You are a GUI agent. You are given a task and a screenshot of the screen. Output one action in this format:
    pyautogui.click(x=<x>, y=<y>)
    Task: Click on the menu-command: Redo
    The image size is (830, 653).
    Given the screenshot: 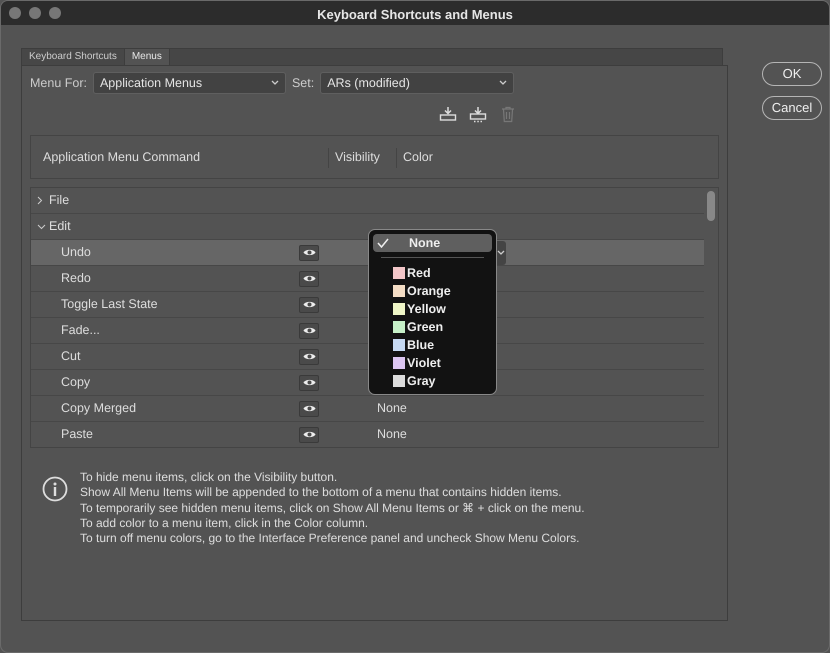 What is the action you would take?
    pyautogui.click(x=165, y=278)
    